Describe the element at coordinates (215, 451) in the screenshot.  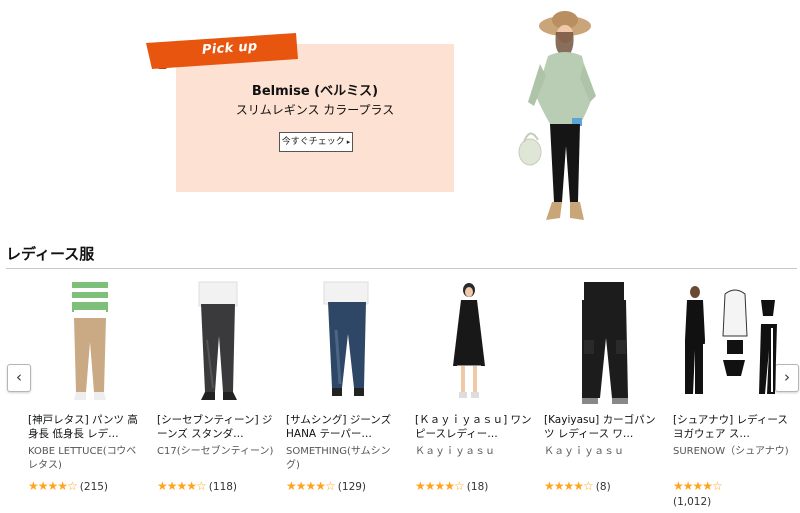
I see `product-brand: C17(シーセブンティーン)` at that location.